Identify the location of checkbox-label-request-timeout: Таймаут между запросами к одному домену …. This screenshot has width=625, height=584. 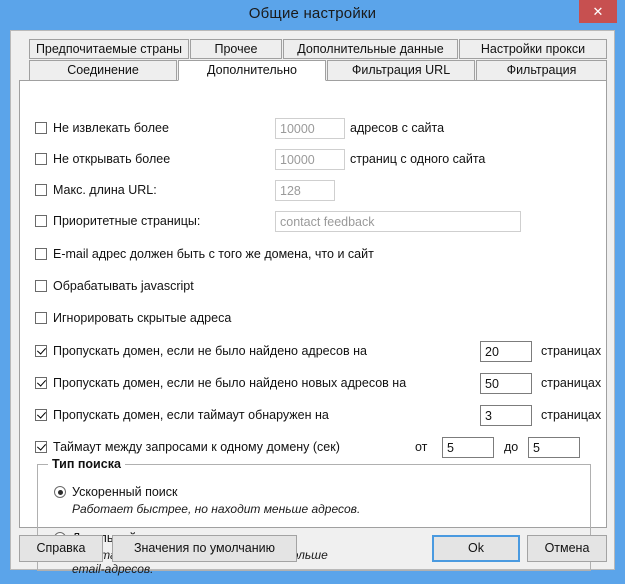
(196, 447).